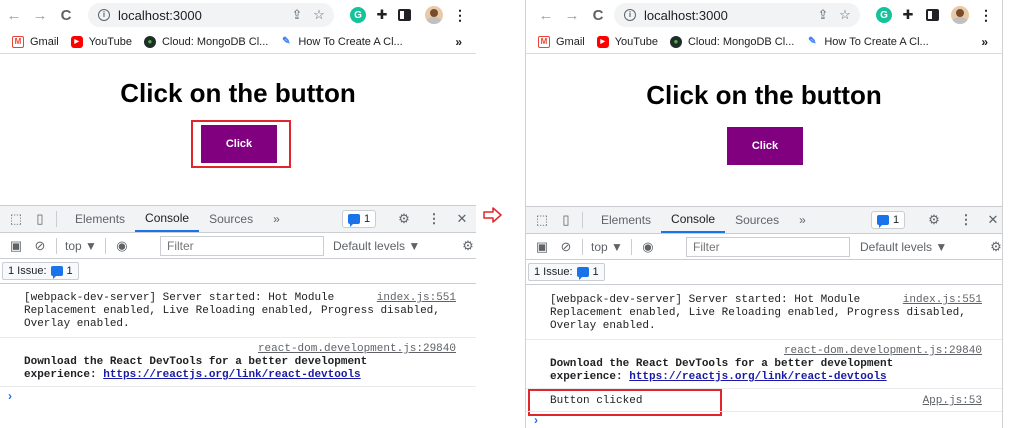  I want to click on browser-toolbar: ← → C i localhost:3000 ⇪ ☆ G ✚ ⋮, so click(238, 15).